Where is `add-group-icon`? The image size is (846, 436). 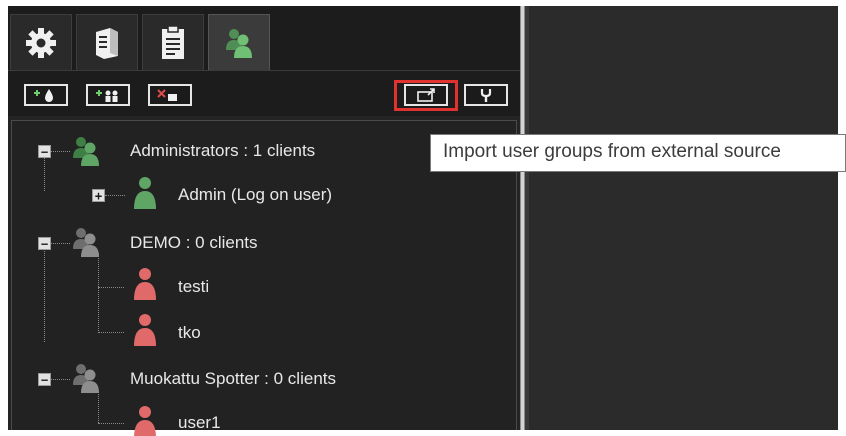
add-group-icon is located at coordinates (107, 96).